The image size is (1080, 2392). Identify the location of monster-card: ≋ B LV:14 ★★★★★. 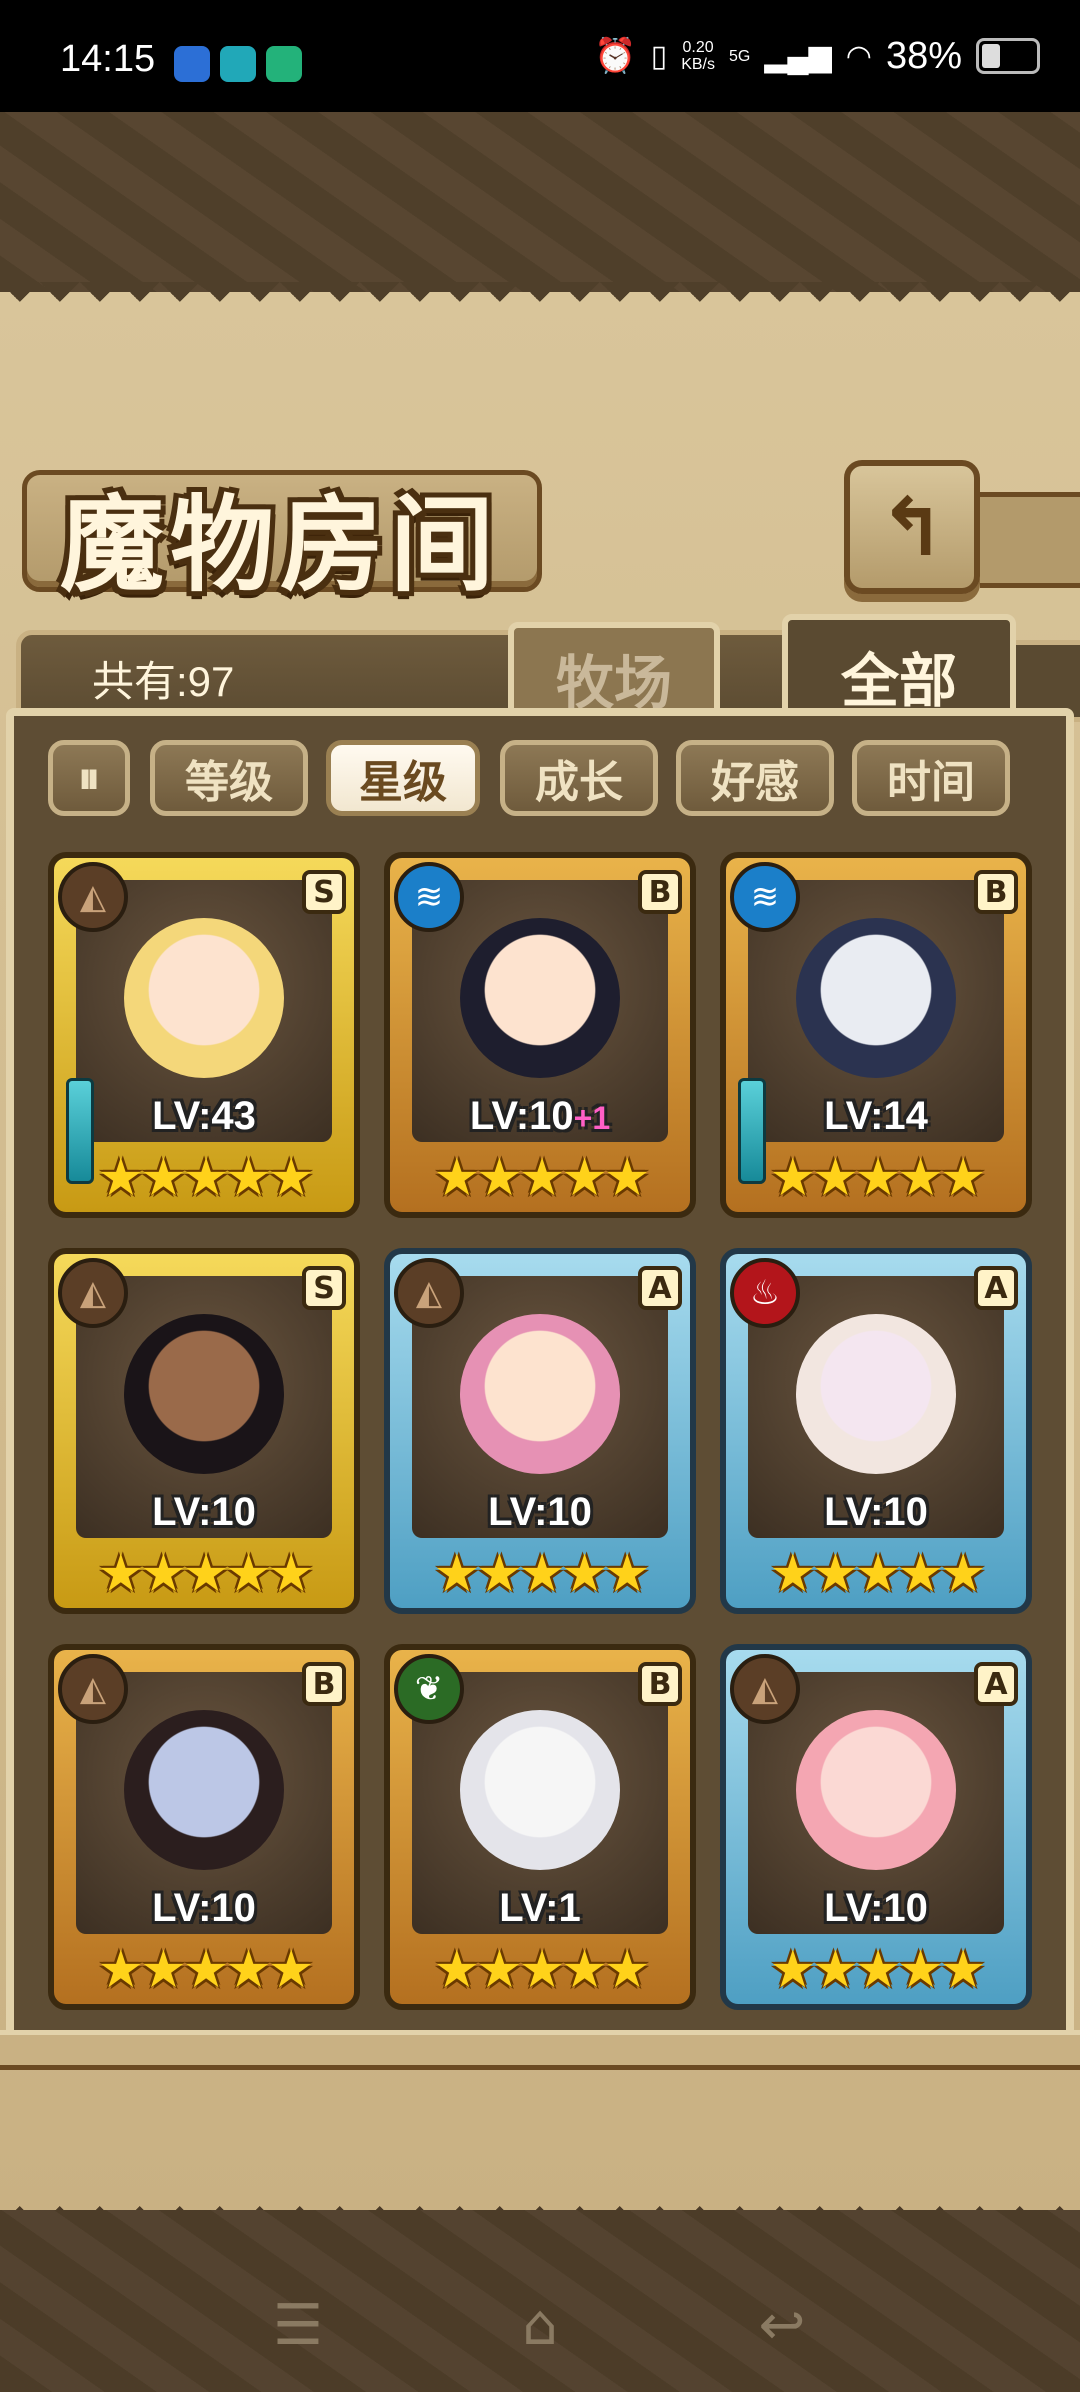
(876, 1035).